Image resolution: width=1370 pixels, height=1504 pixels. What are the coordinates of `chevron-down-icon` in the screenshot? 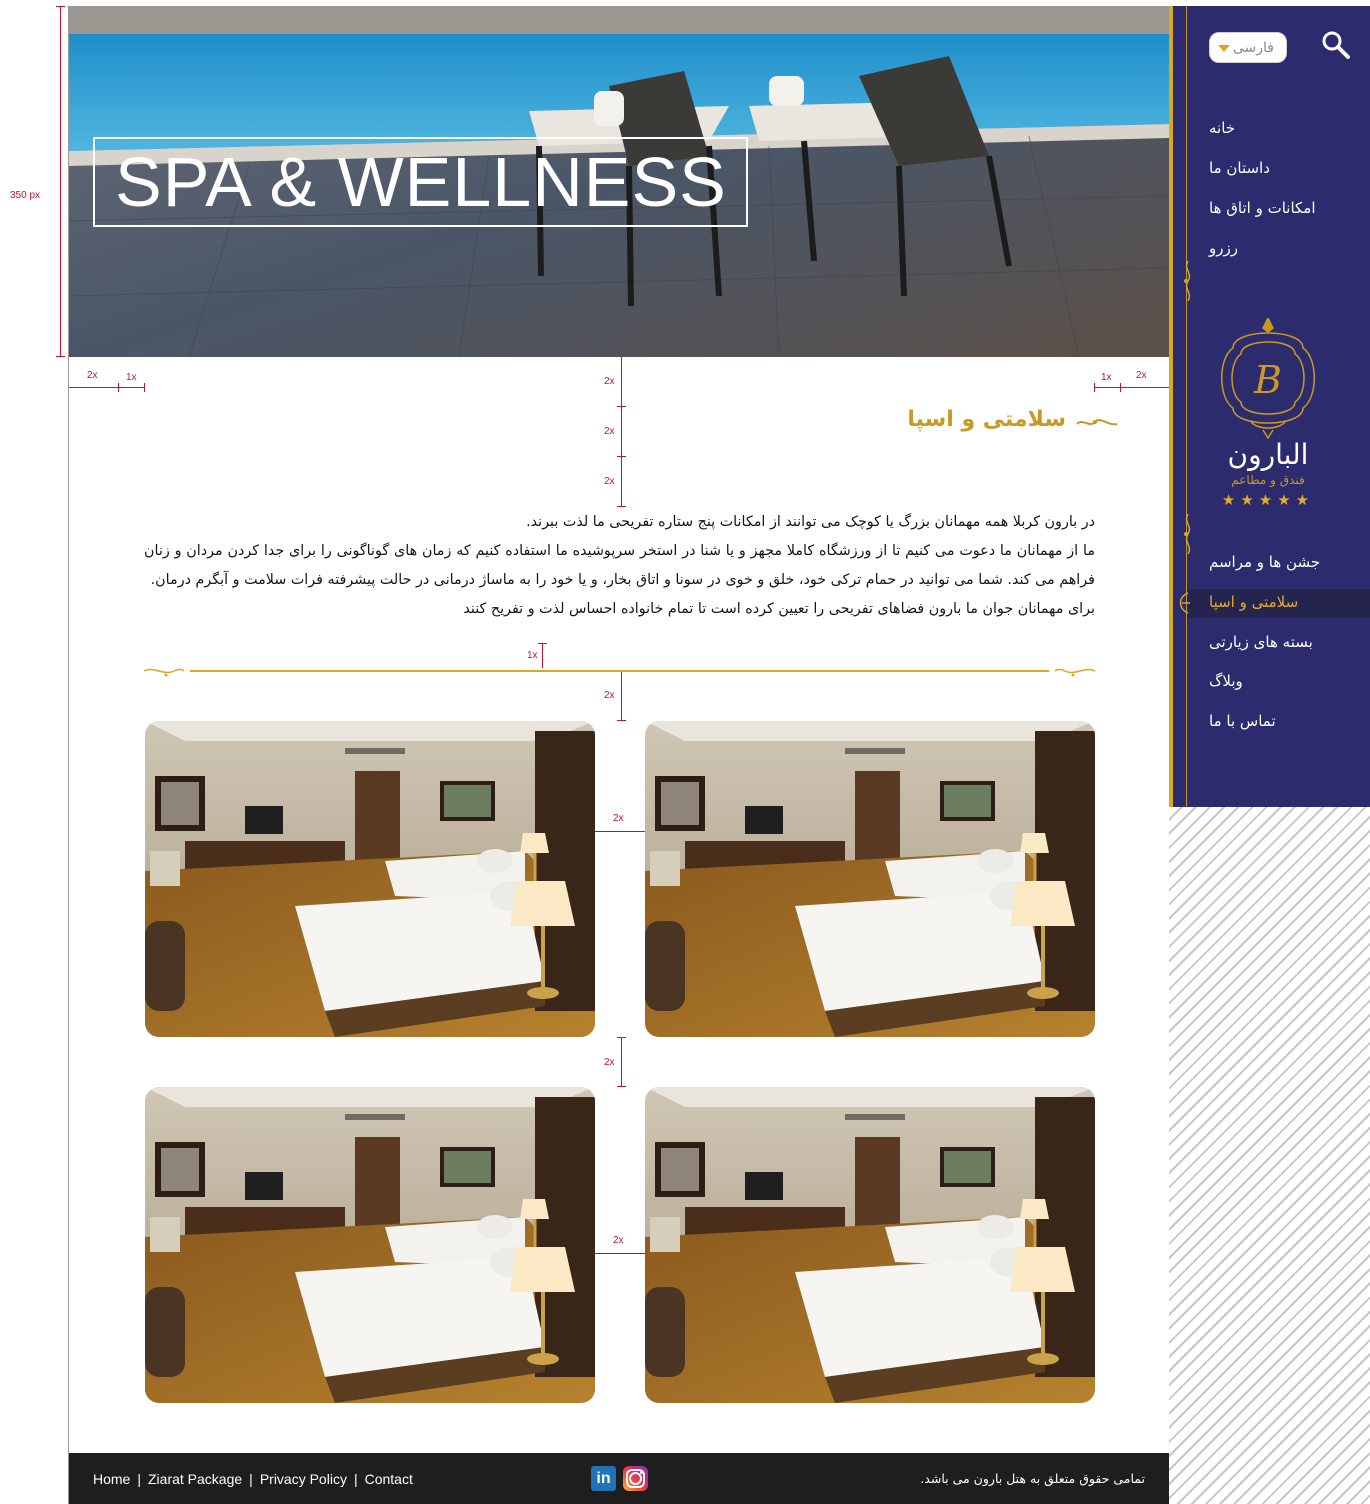 It's located at (1224, 48).